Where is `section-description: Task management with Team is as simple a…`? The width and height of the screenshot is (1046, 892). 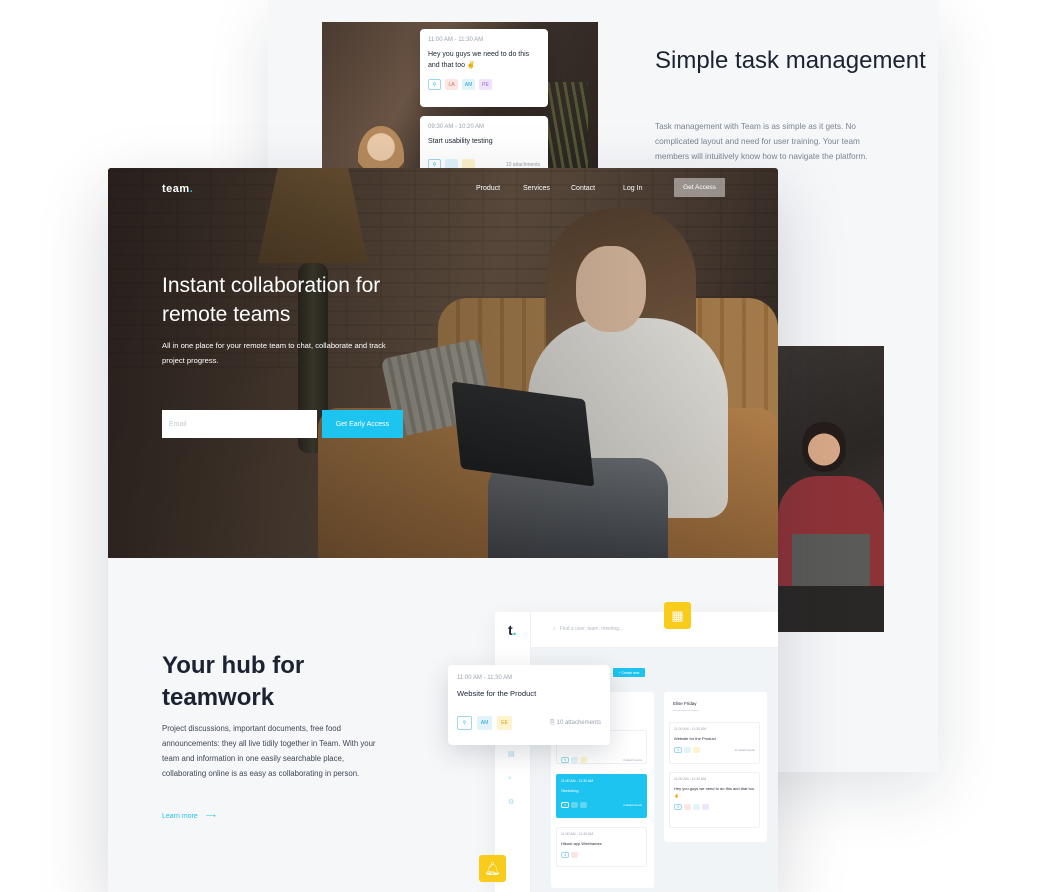 section-description: Task management with Team is as simple a… is located at coordinates (761, 141).